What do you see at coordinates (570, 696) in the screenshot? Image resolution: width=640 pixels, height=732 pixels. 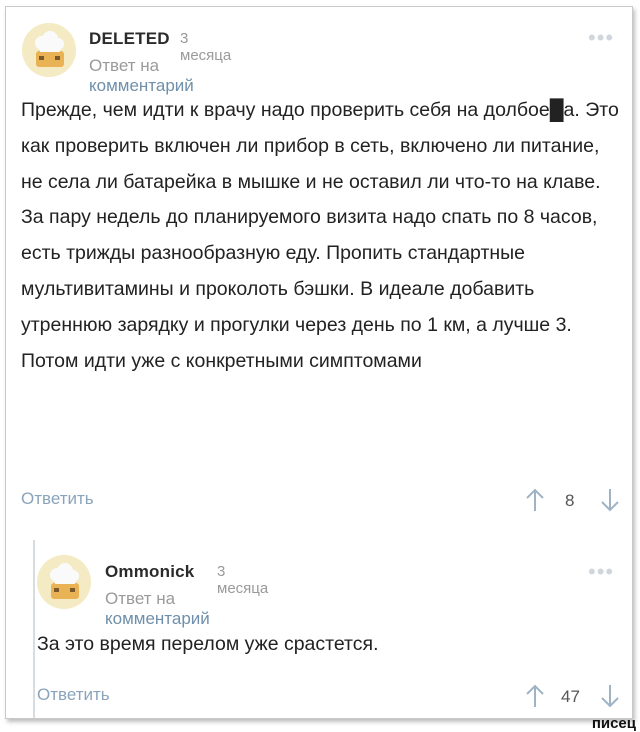 I see `vote-score: 47` at bounding box center [570, 696].